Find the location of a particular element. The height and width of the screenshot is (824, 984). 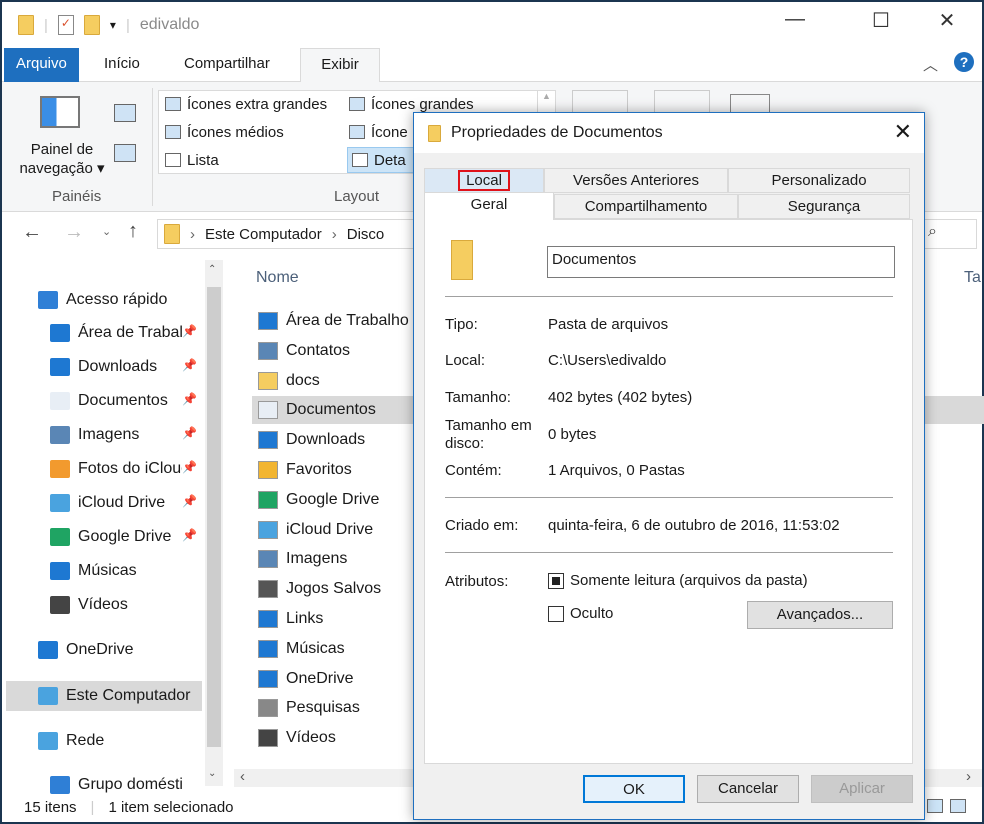

medium-icons-icon is located at coordinates (173, 132).